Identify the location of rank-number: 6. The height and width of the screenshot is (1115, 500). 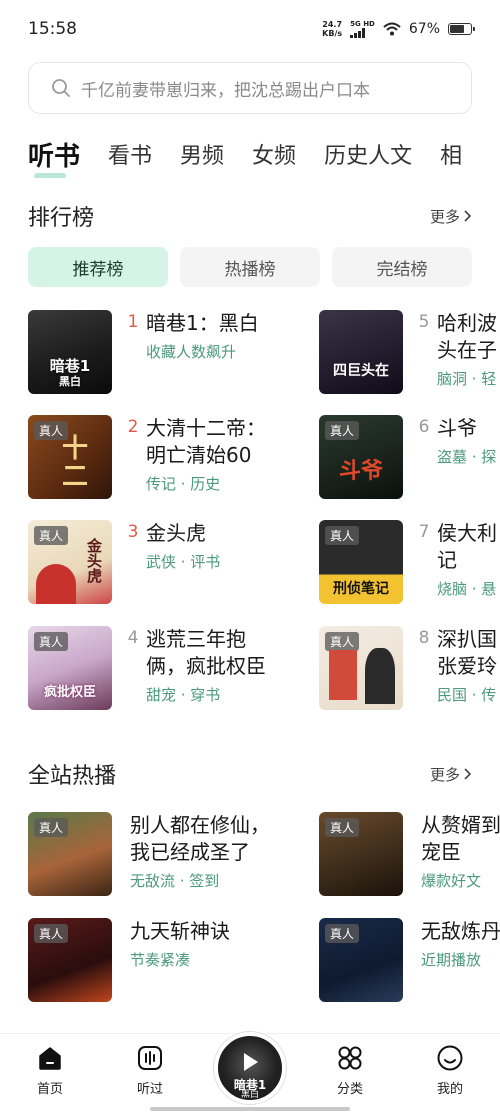
(424, 427).